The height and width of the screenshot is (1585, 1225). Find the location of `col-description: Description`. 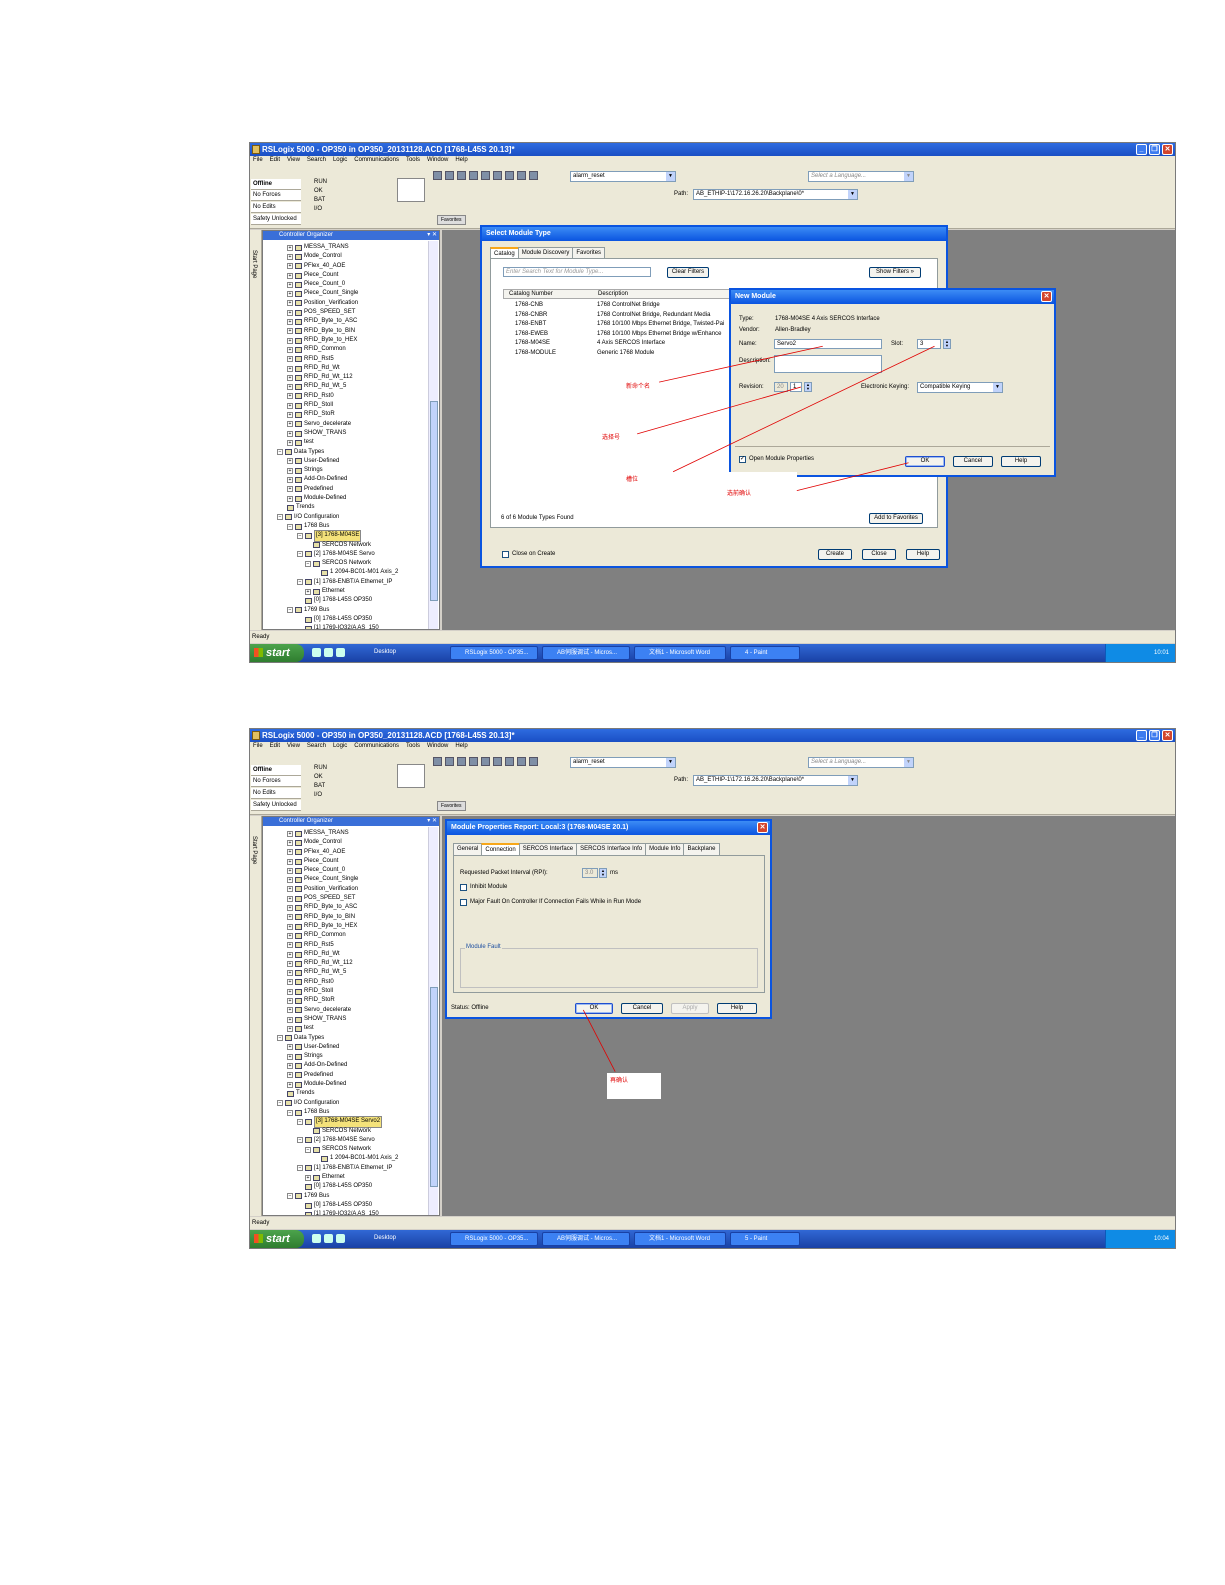

col-description: Description is located at coordinates (613, 294).